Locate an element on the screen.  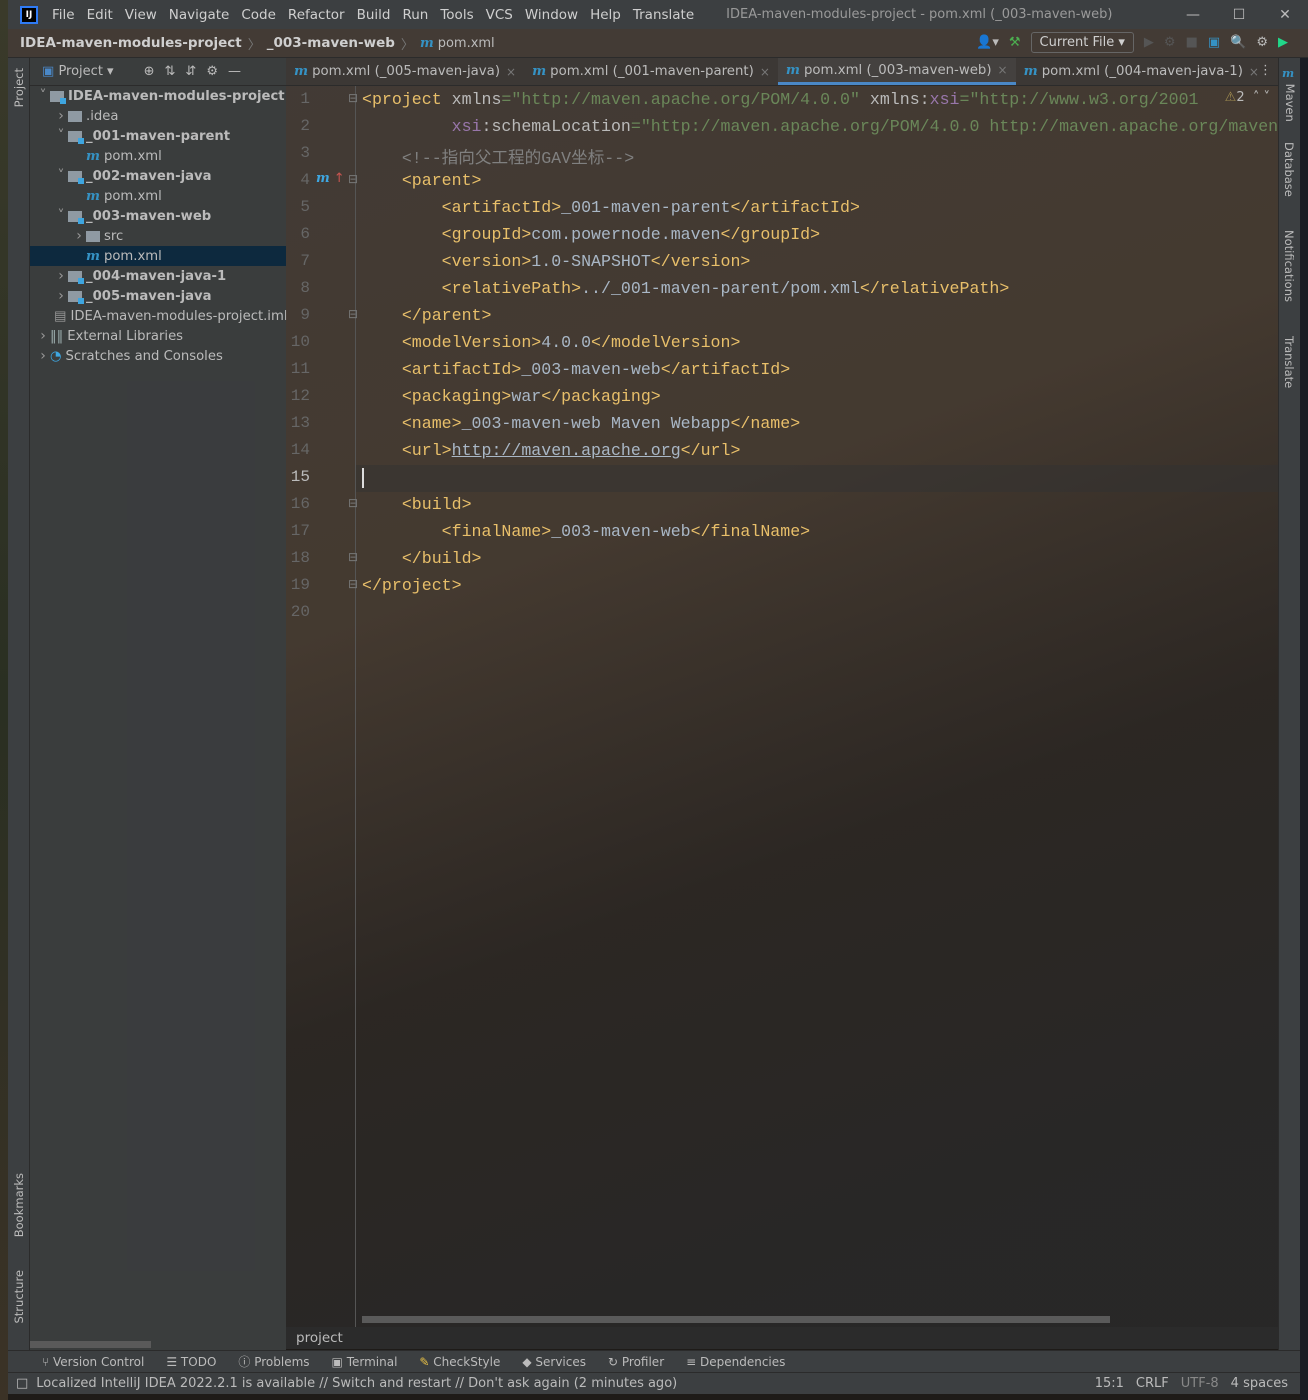
hide-icon: — is located at coordinates (234, 71).